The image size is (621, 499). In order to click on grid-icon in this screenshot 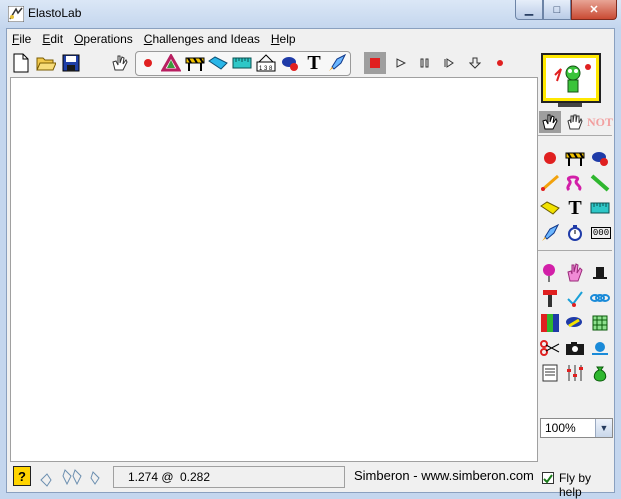, I will do `click(600, 323)`.